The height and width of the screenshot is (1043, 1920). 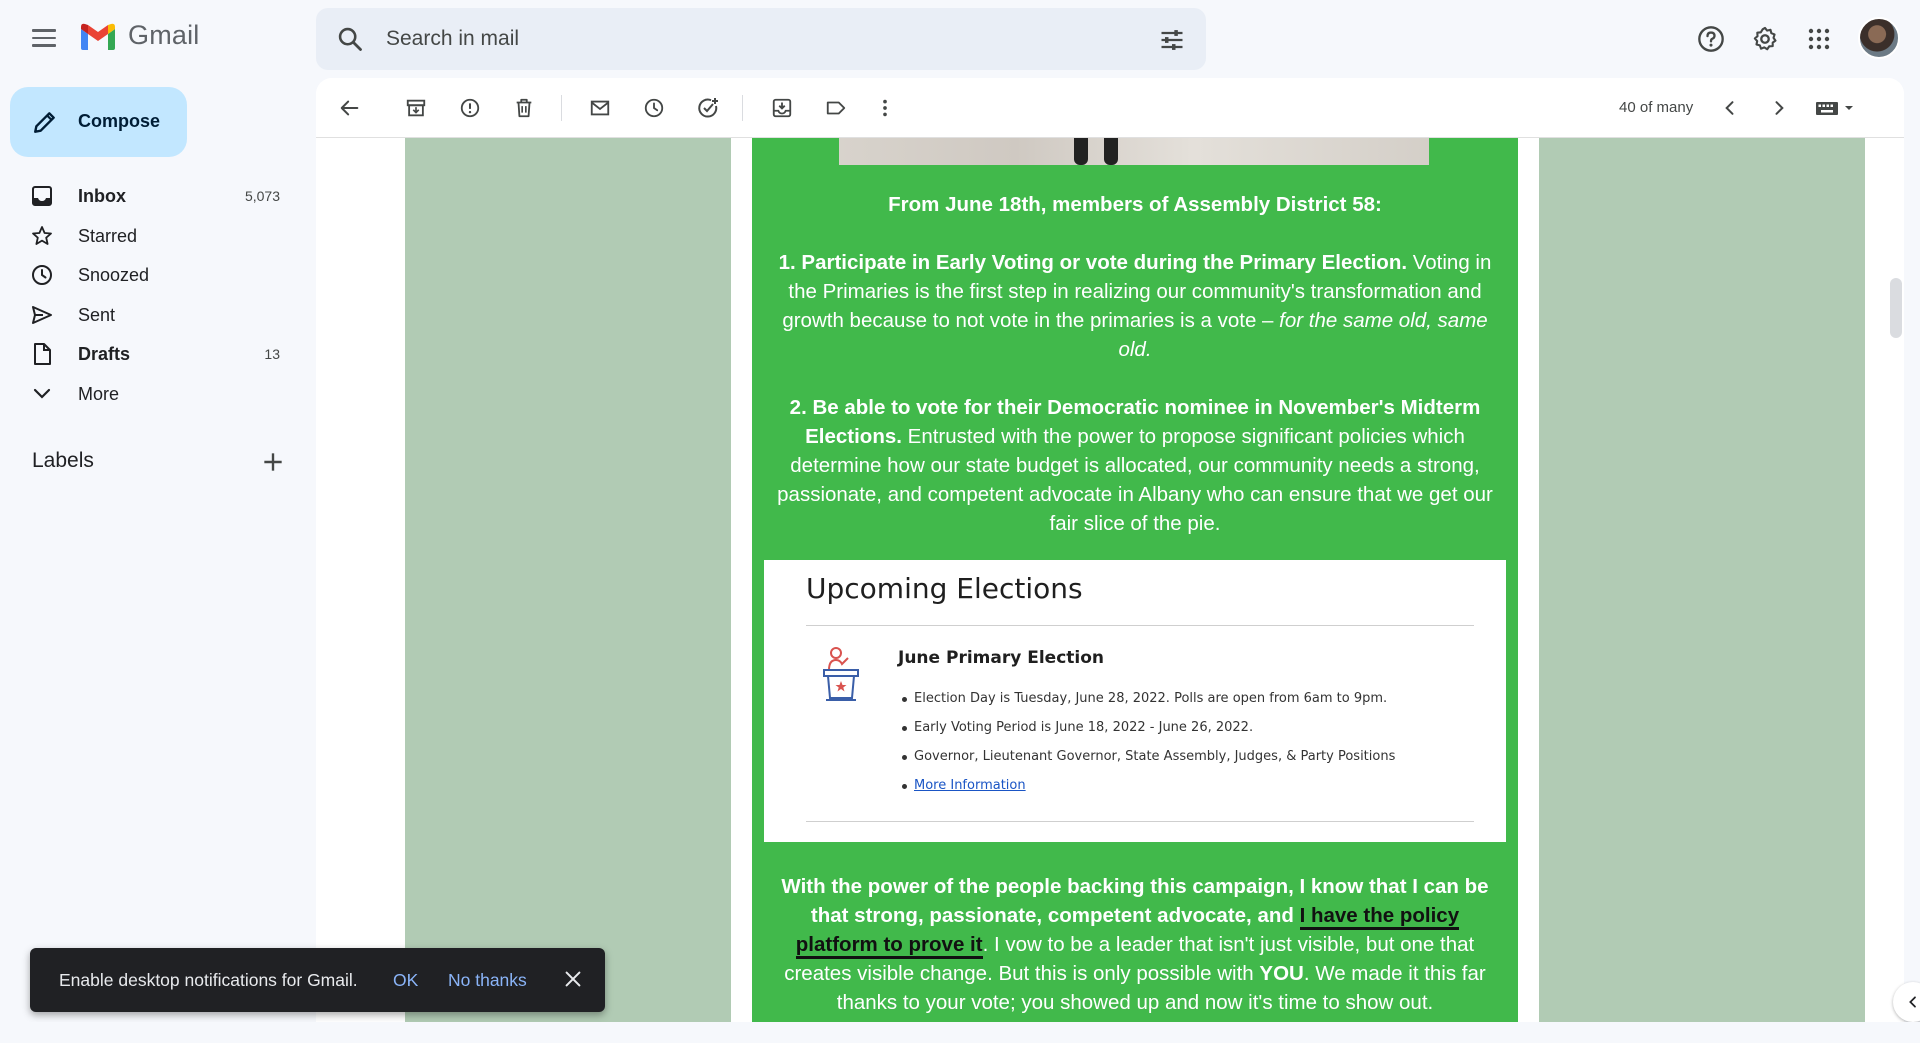 I want to click on toast-no-thanks-button: No thanks, so click(x=487, y=980).